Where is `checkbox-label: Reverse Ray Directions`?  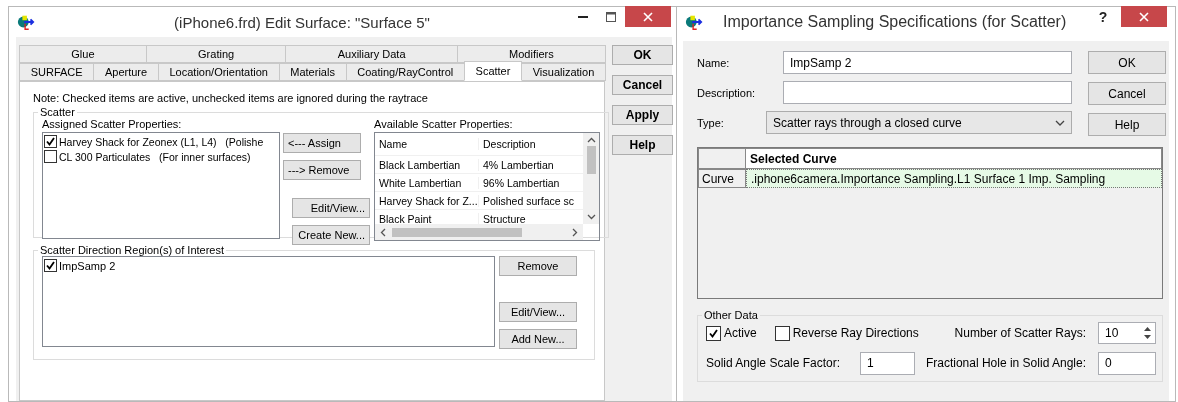
checkbox-label: Reverse Ray Directions is located at coordinates (855, 333).